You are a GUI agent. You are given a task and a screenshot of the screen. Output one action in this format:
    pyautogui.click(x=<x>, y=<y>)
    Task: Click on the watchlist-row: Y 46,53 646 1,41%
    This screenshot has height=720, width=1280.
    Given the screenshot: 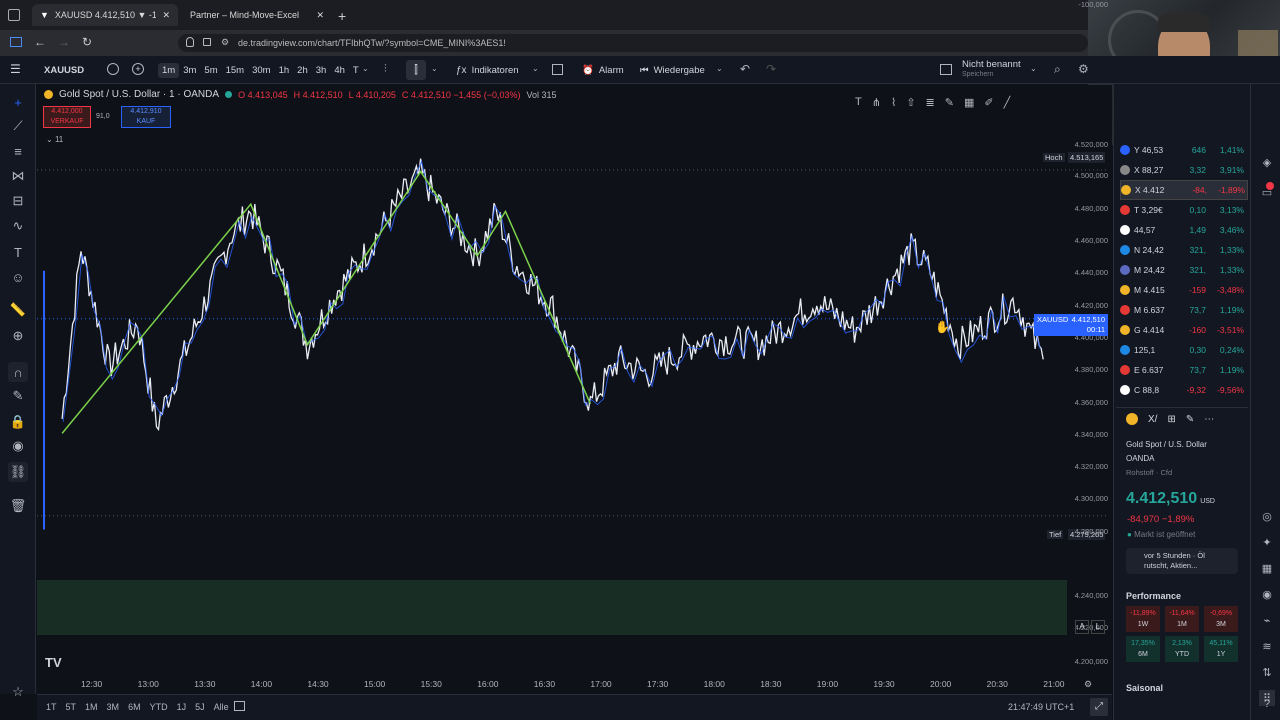 What is the action you would take?
    pyautogui.click(x=1184, y=150)
    